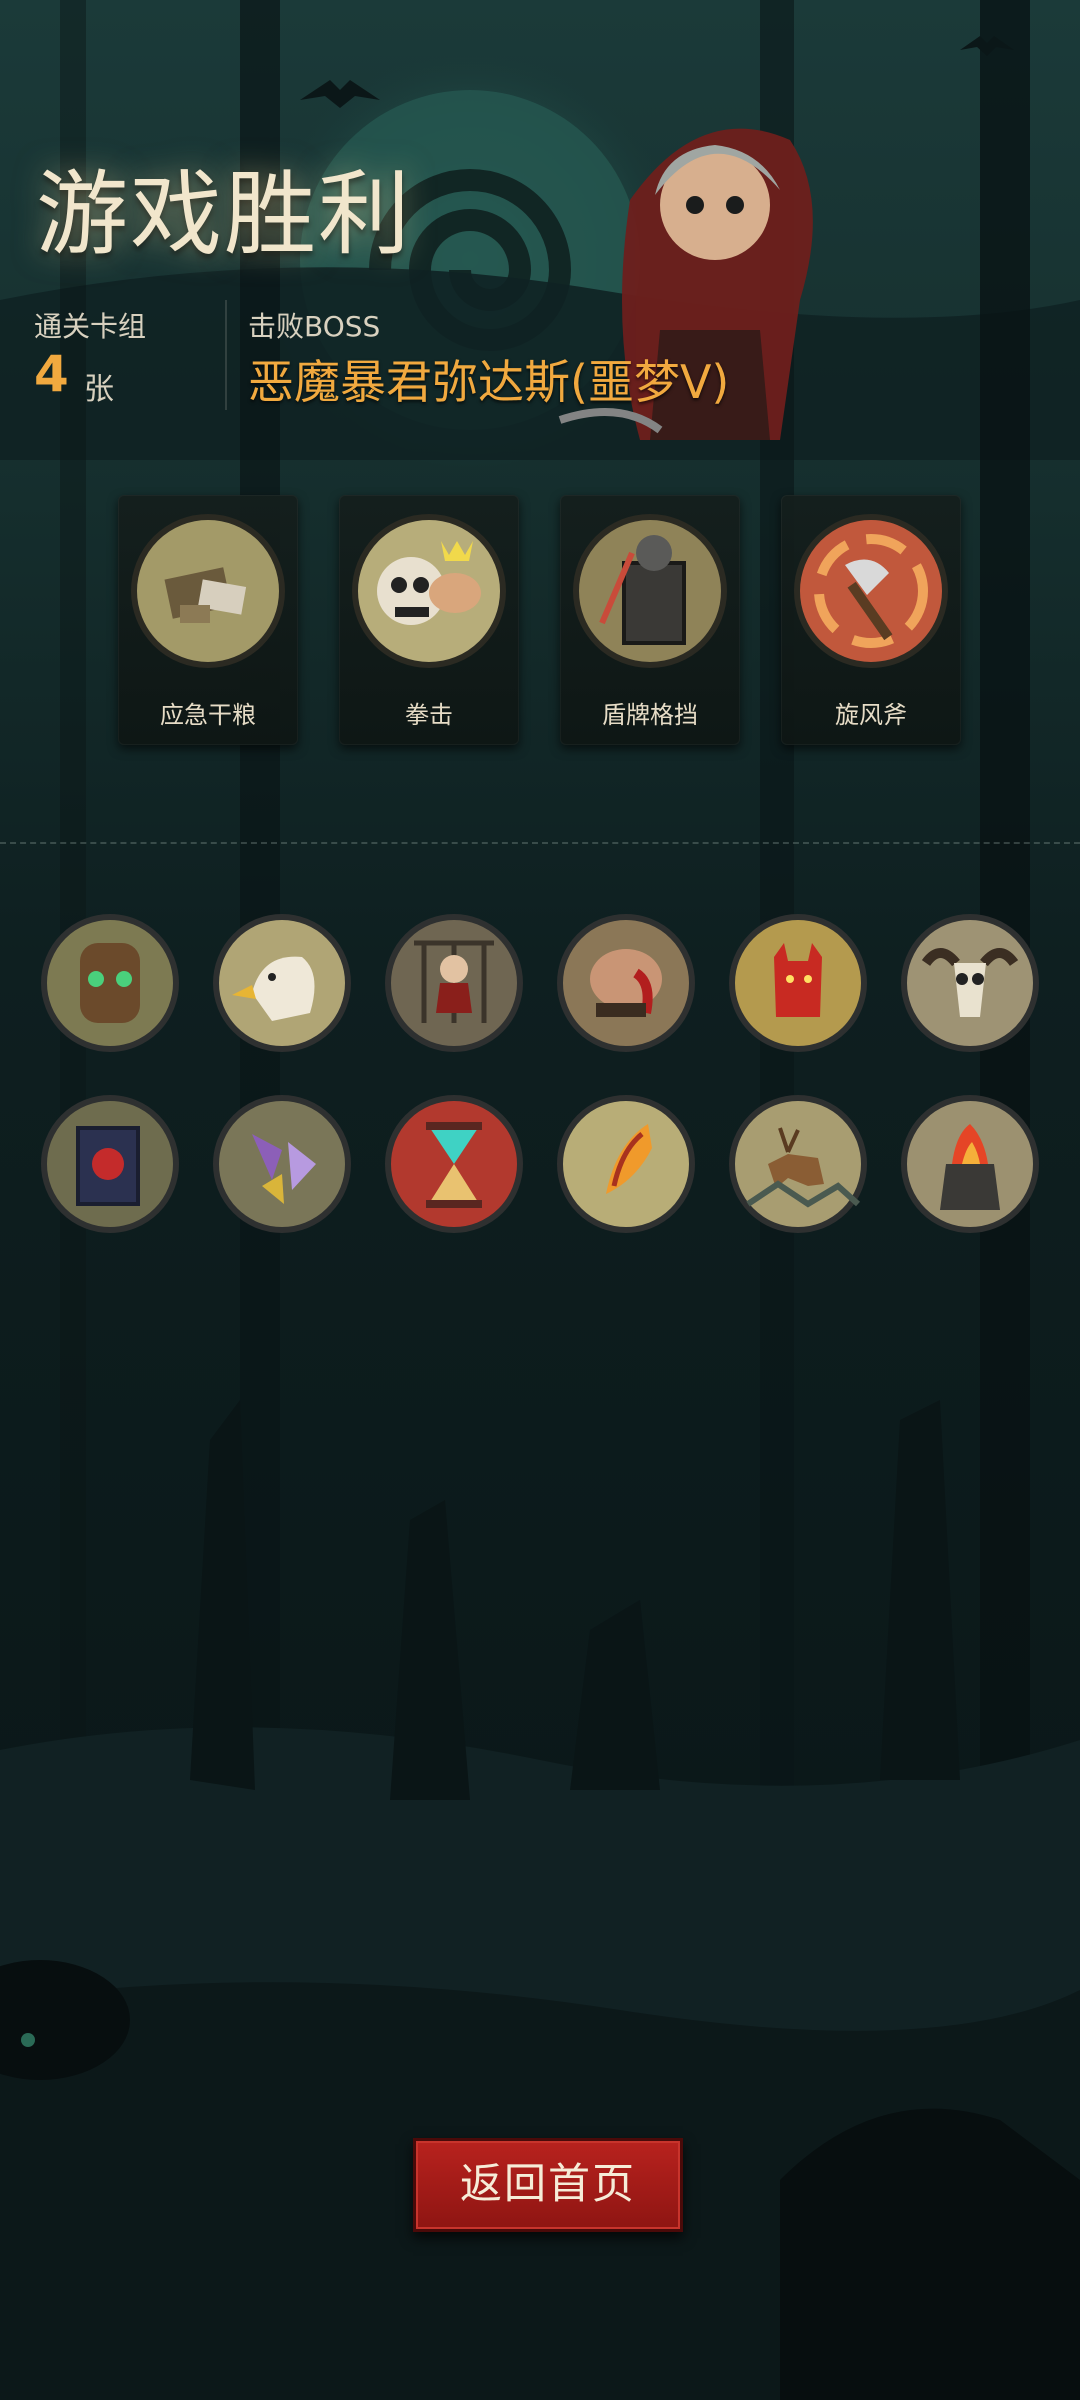 The height and width of the screenshot is (2400, 1080). I want to click on card-whirlwind-axe: 旋风斧, so click(871, 620).